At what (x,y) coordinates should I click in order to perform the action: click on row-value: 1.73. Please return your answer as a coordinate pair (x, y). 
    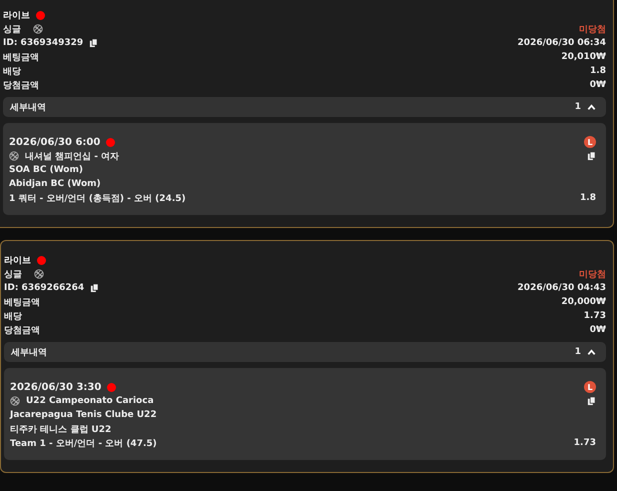
    Looking at the image, I should click on (595, 316).